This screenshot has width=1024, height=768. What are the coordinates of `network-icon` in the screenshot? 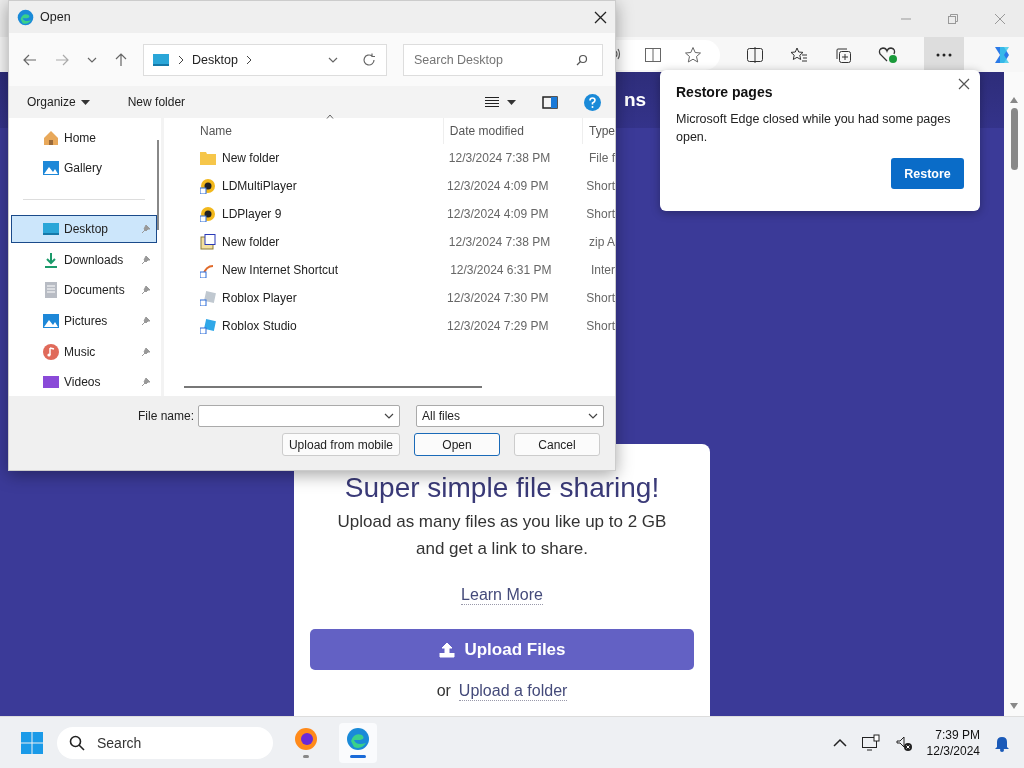 It's located at (870, 742).